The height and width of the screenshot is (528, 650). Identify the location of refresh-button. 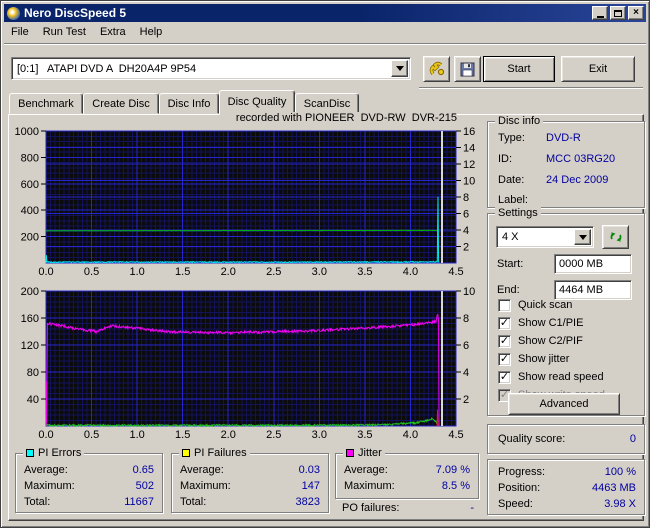
(615, 237).